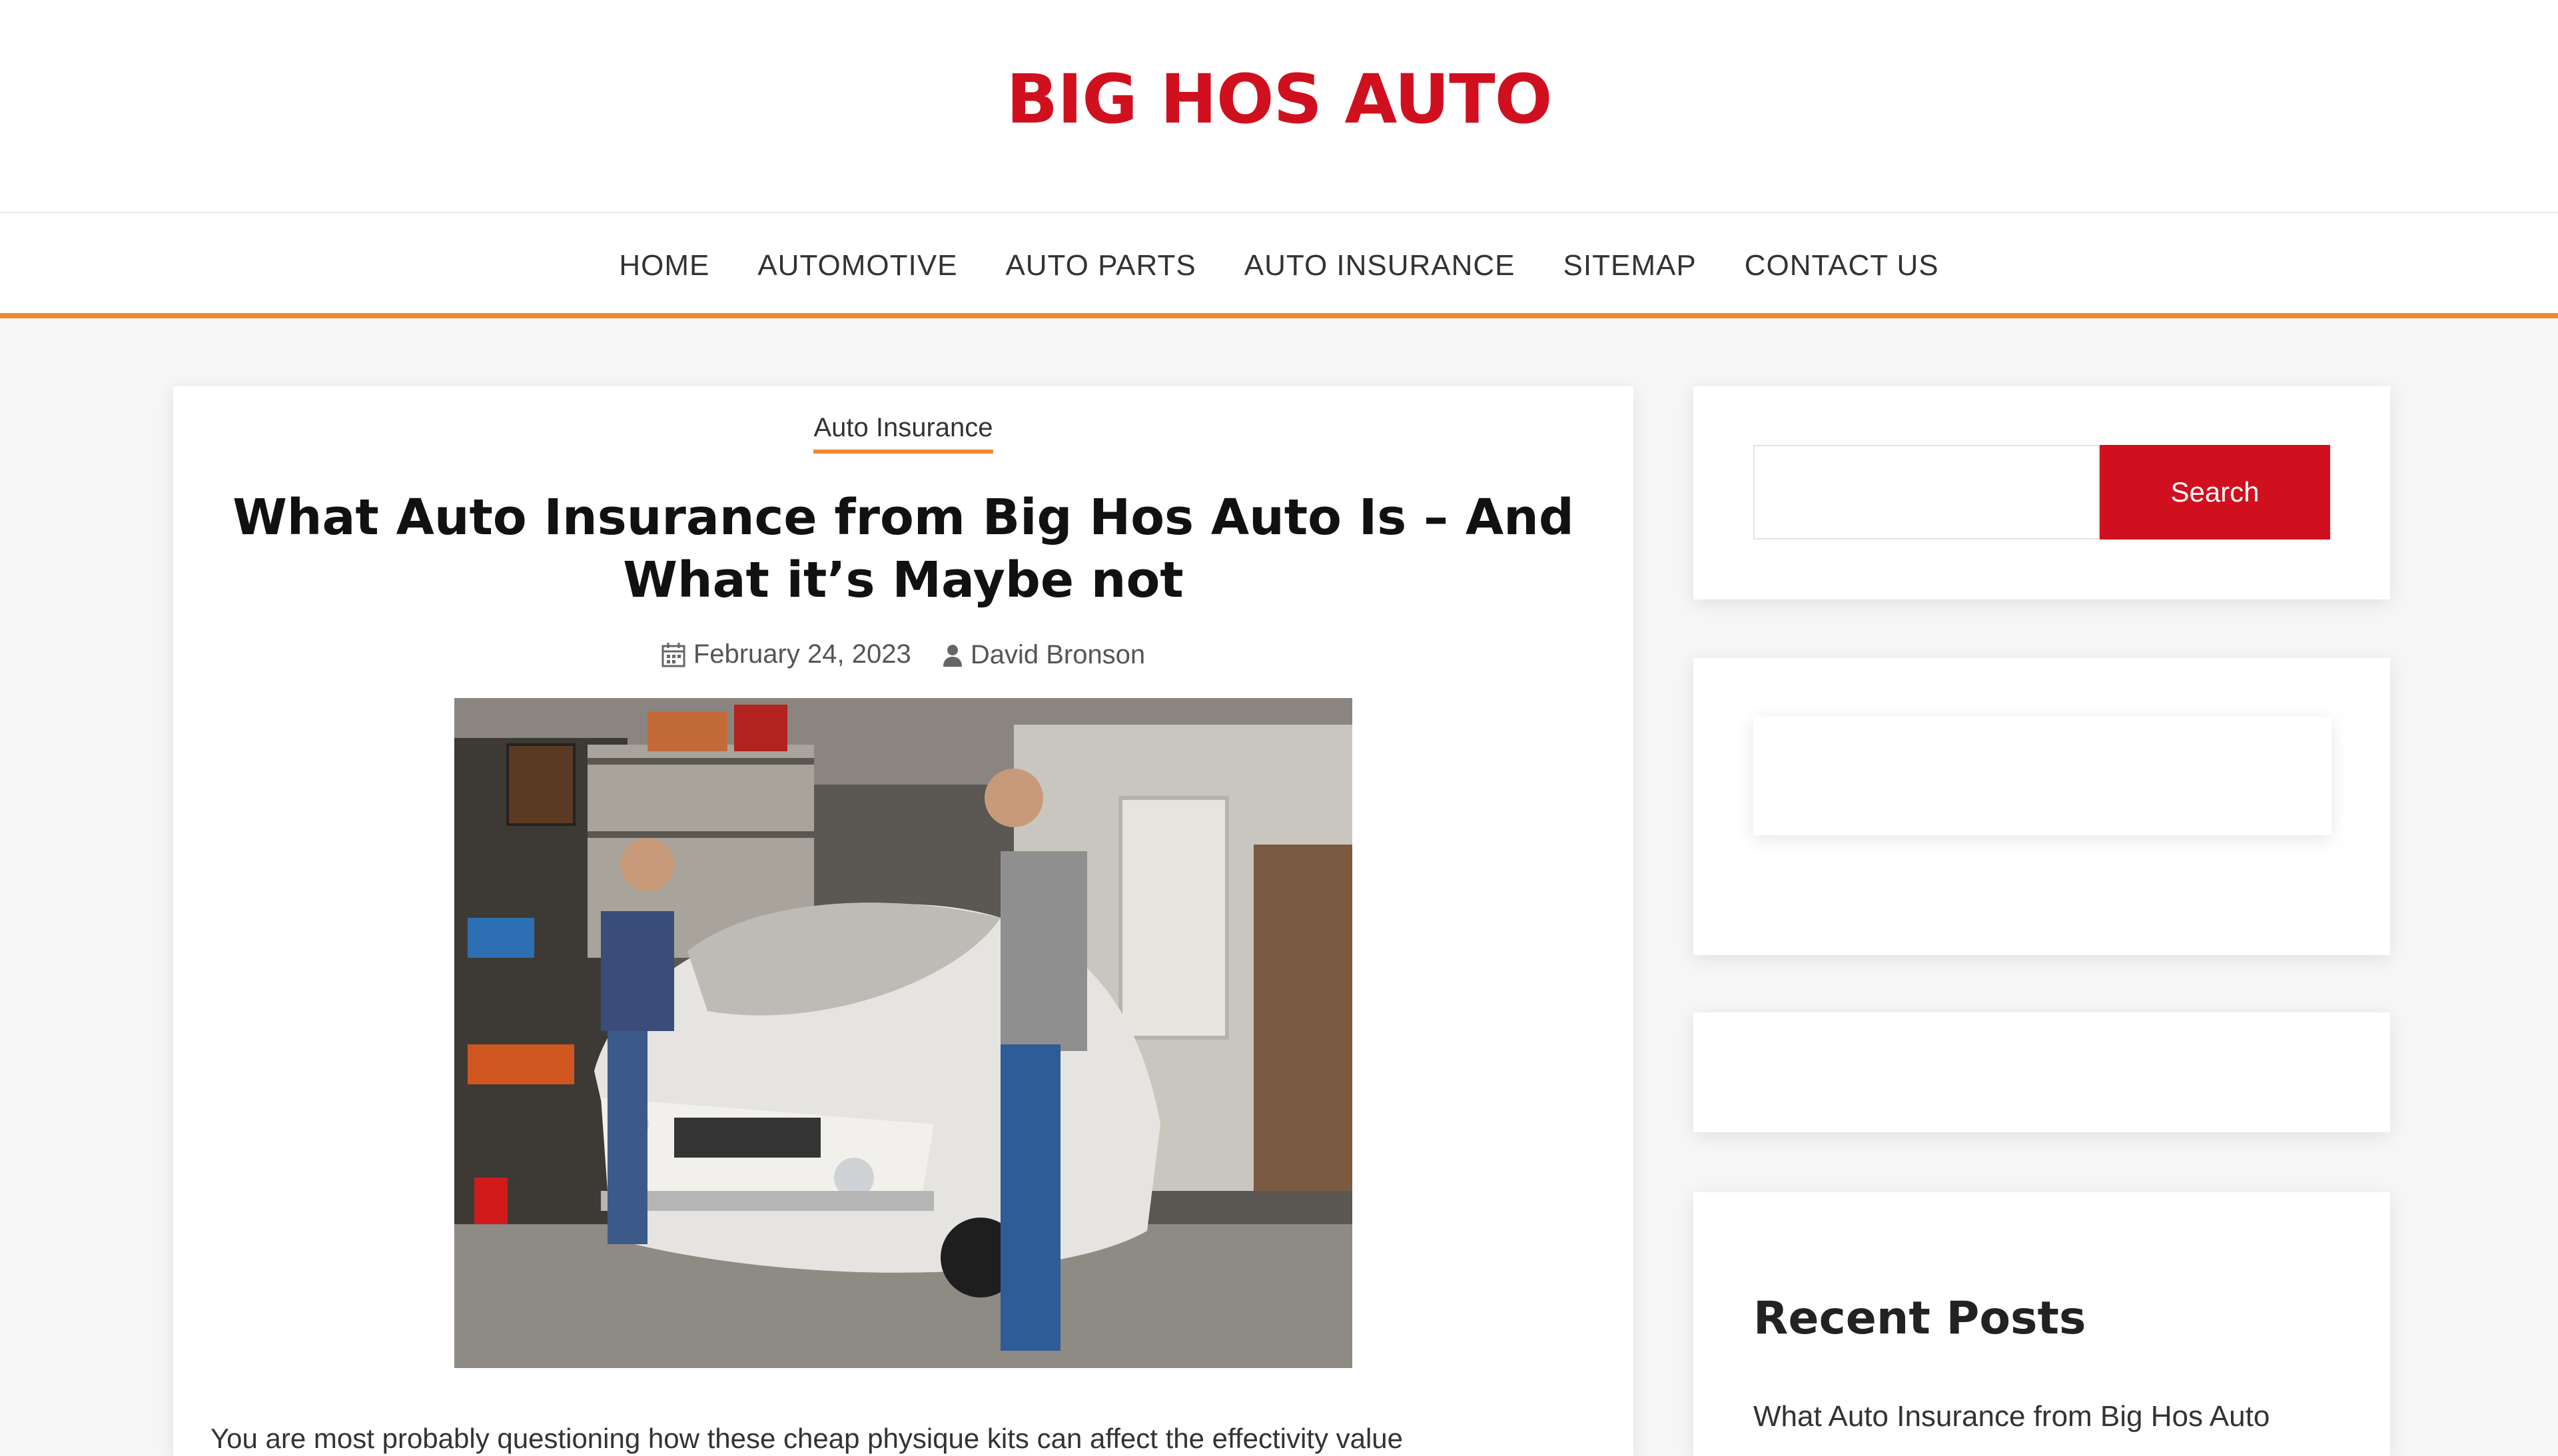 This screenshot has height=1456, width=2558. I want to click on nav-item-auto-parts: AUTO PARTS, so click(1100, 265).